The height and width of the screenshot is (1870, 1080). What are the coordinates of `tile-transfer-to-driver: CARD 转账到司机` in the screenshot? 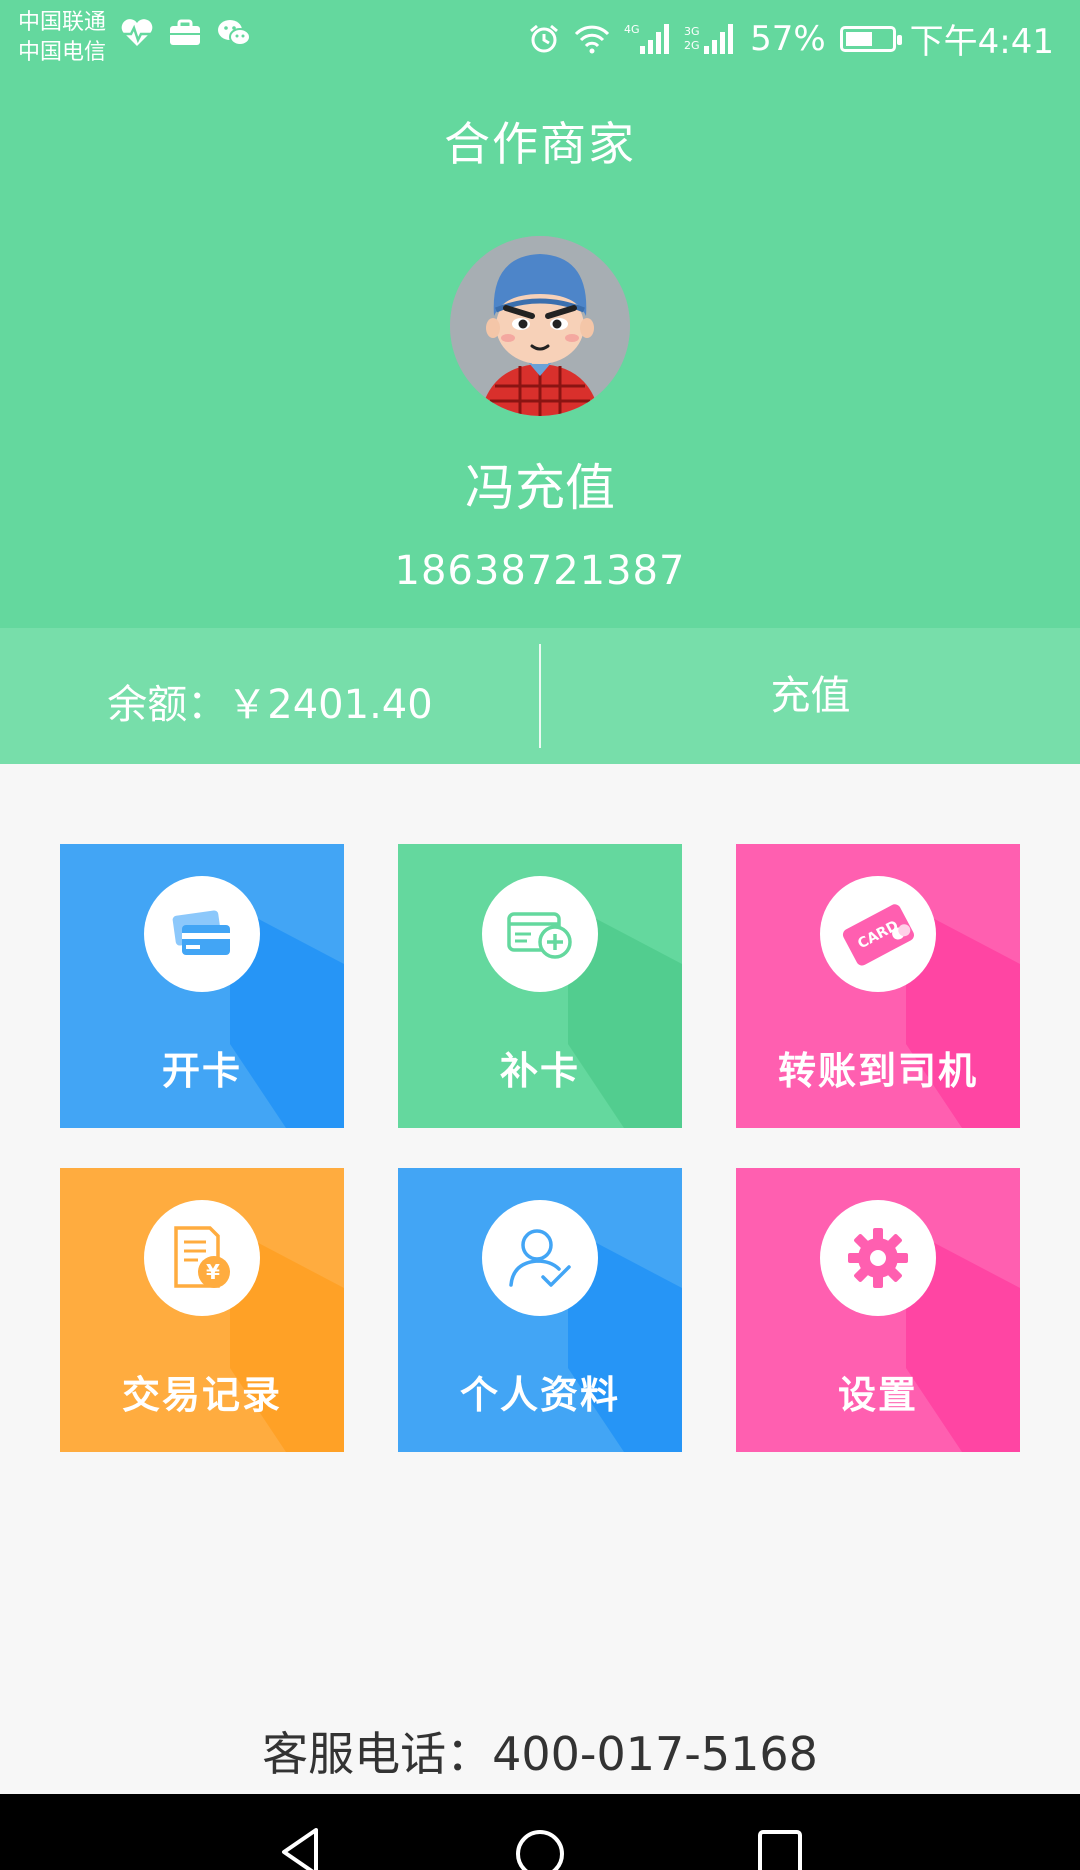 It's located at (878, 986).